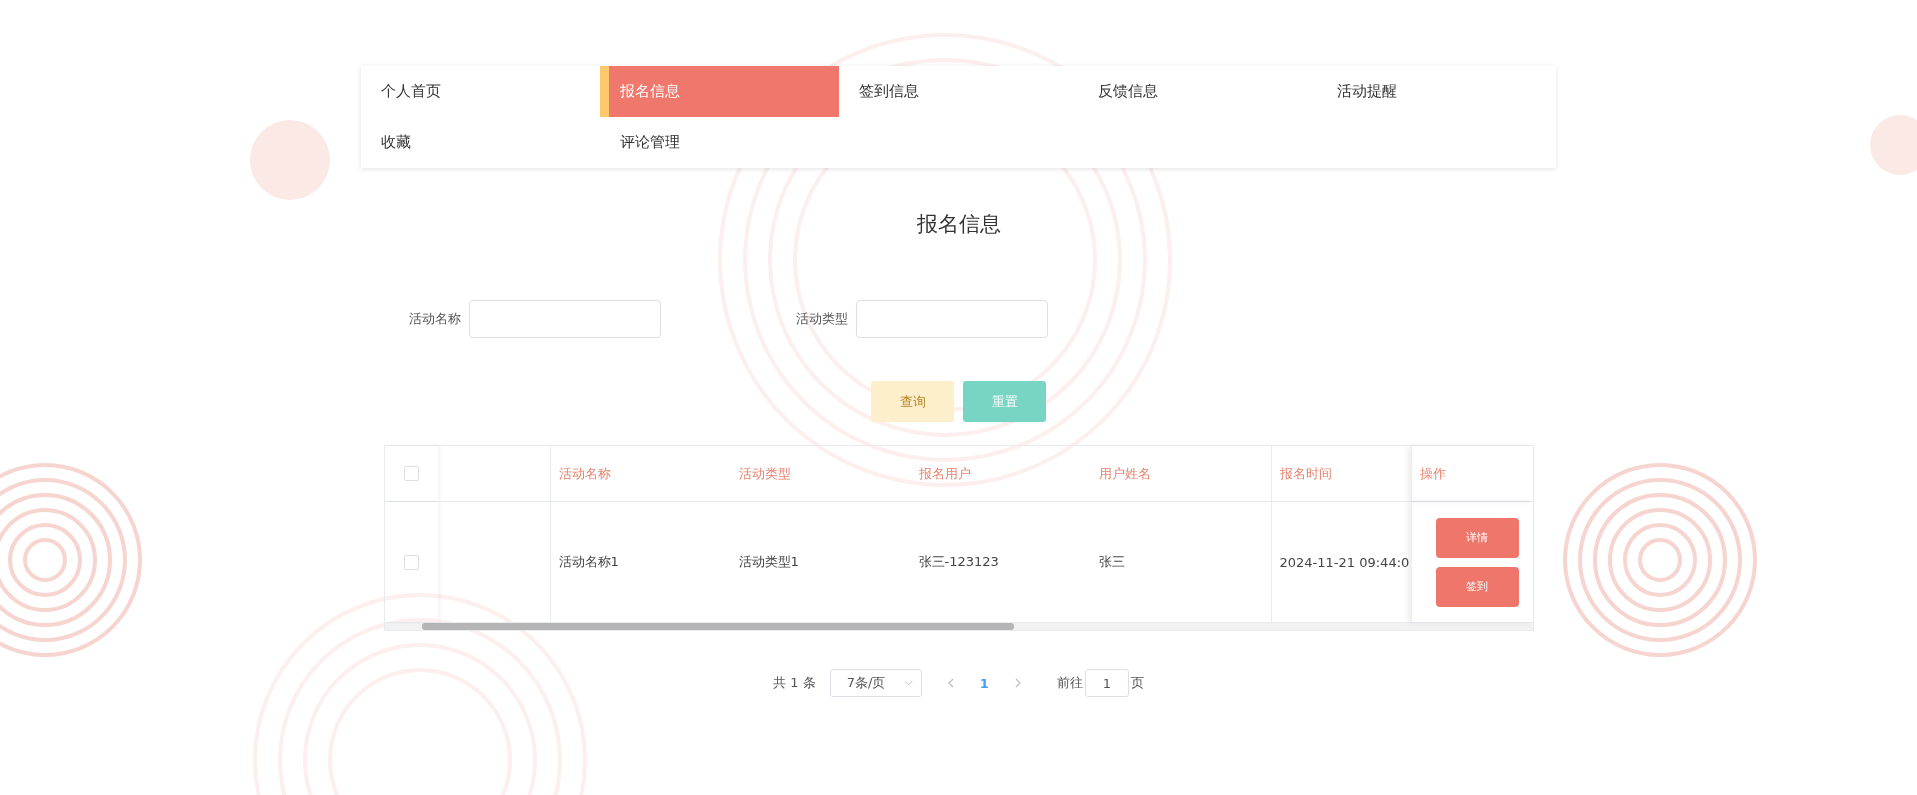 This screenshot has width=1917, height=795. Describe the element at coordinates (1017, 683) in the screenshot. I see `next-page-icon` at that location.